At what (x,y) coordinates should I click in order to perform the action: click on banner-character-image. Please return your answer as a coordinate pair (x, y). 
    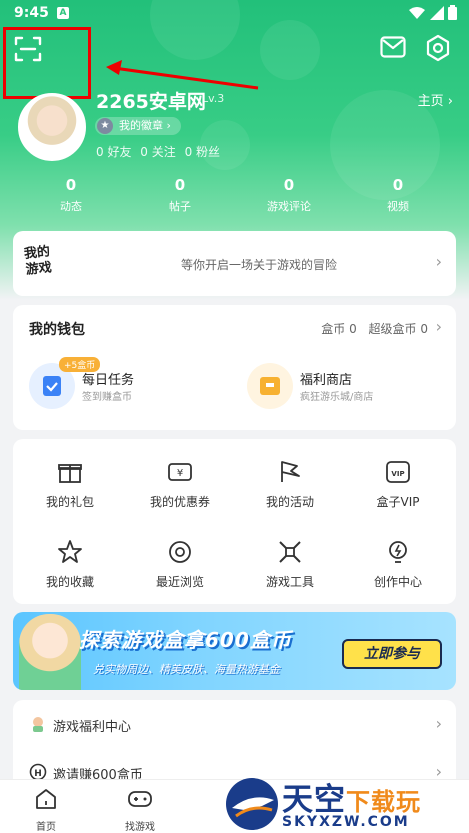
    Looking at the image, I should click on (50, 652).